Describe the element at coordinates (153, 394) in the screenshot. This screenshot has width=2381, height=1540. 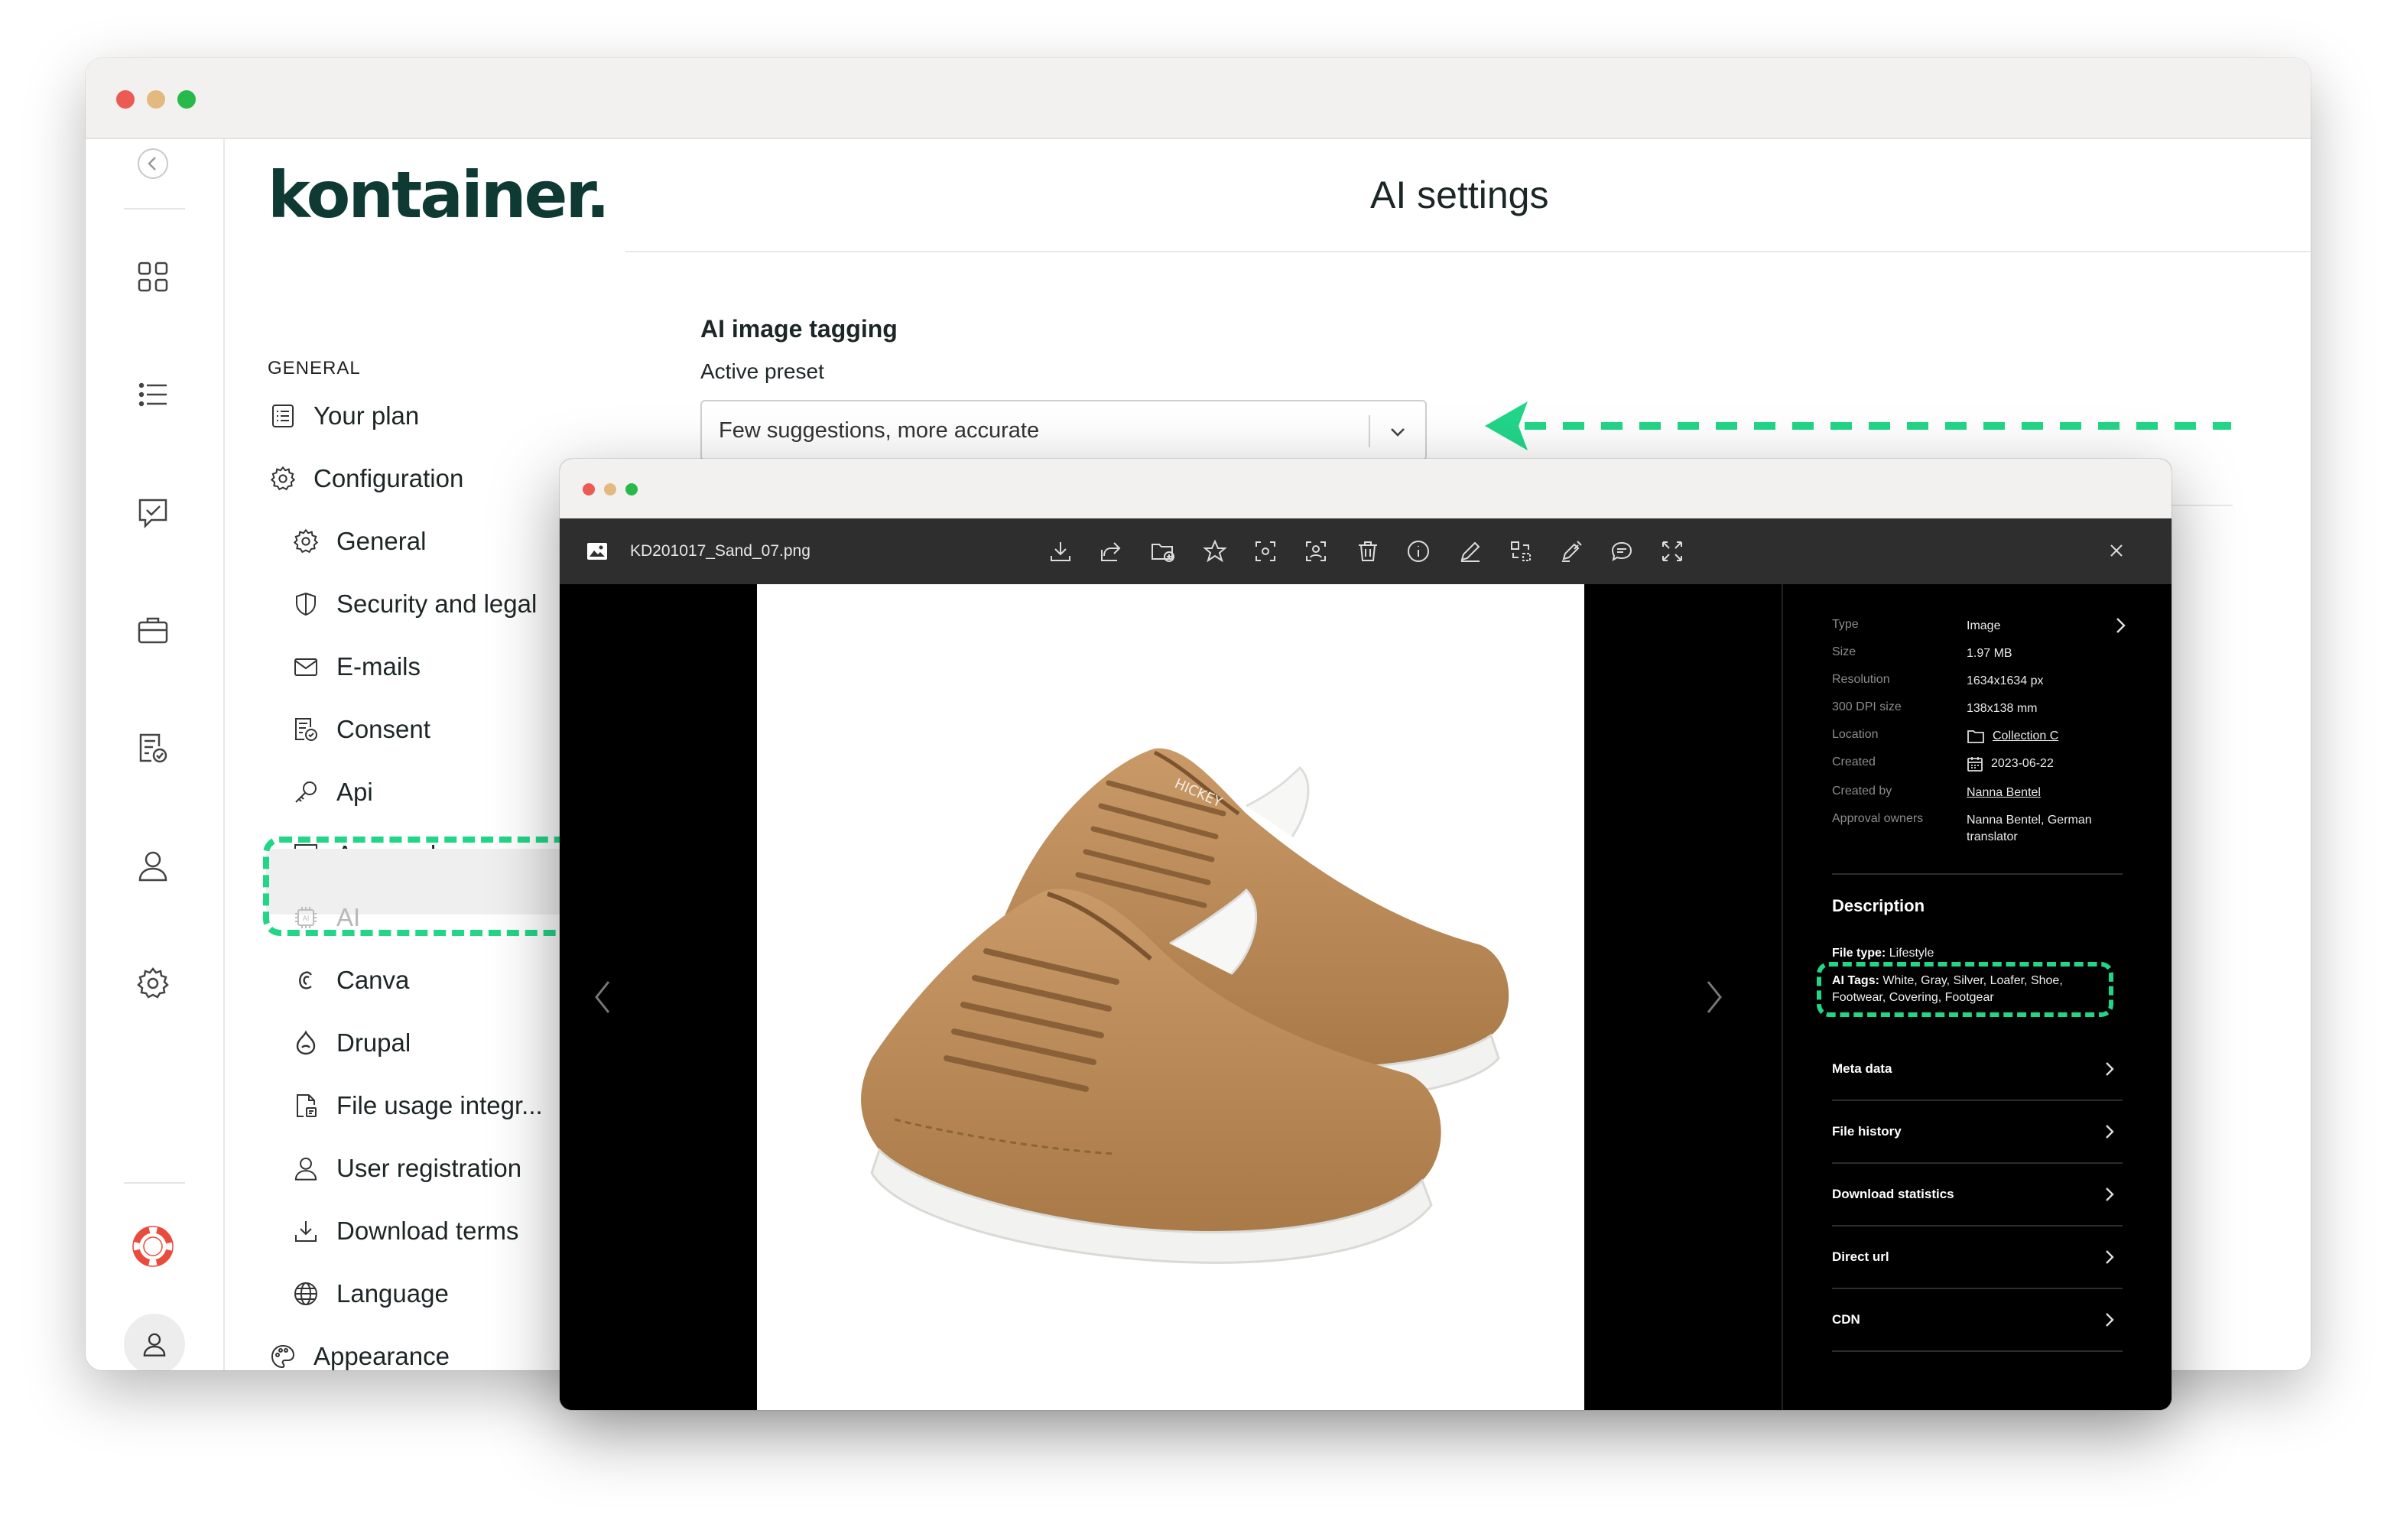
I see `list-icon` at that location.